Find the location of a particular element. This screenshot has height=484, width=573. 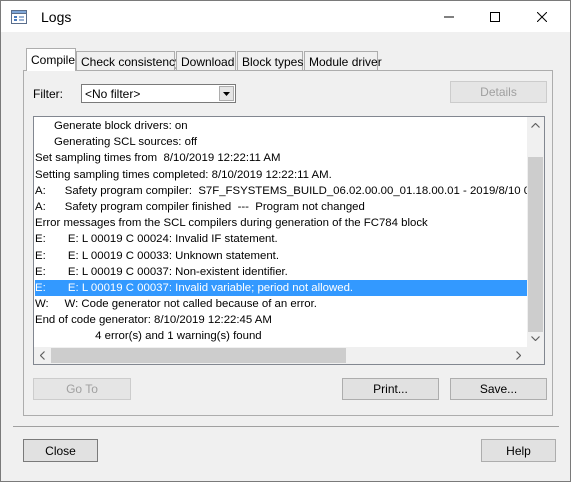

chevron-left-icon is located at coordinates (42, 355).